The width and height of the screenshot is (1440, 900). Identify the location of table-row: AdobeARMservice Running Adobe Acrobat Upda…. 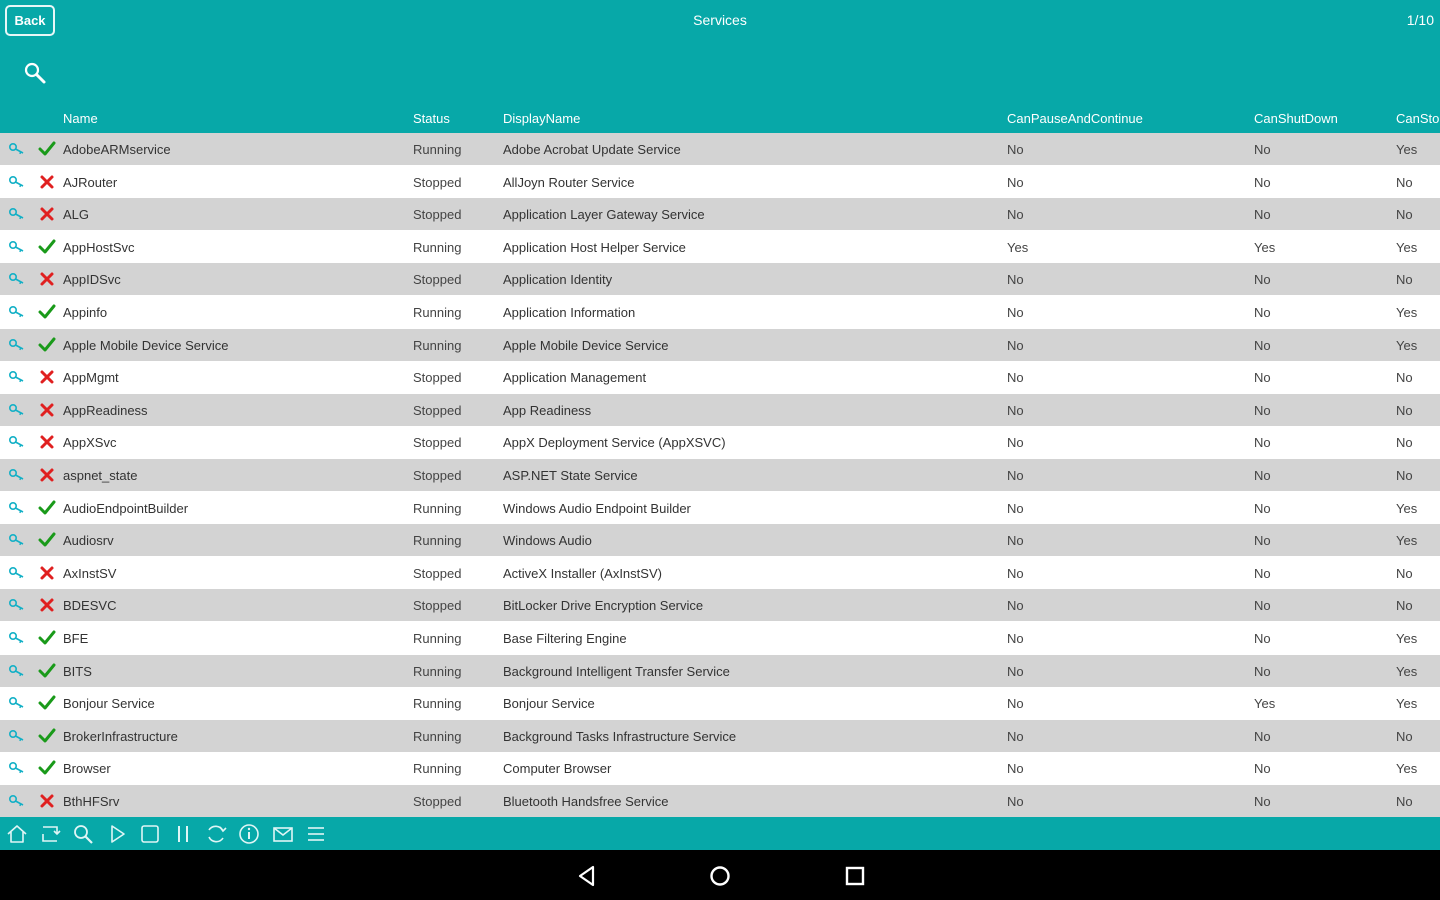
(720, 149).